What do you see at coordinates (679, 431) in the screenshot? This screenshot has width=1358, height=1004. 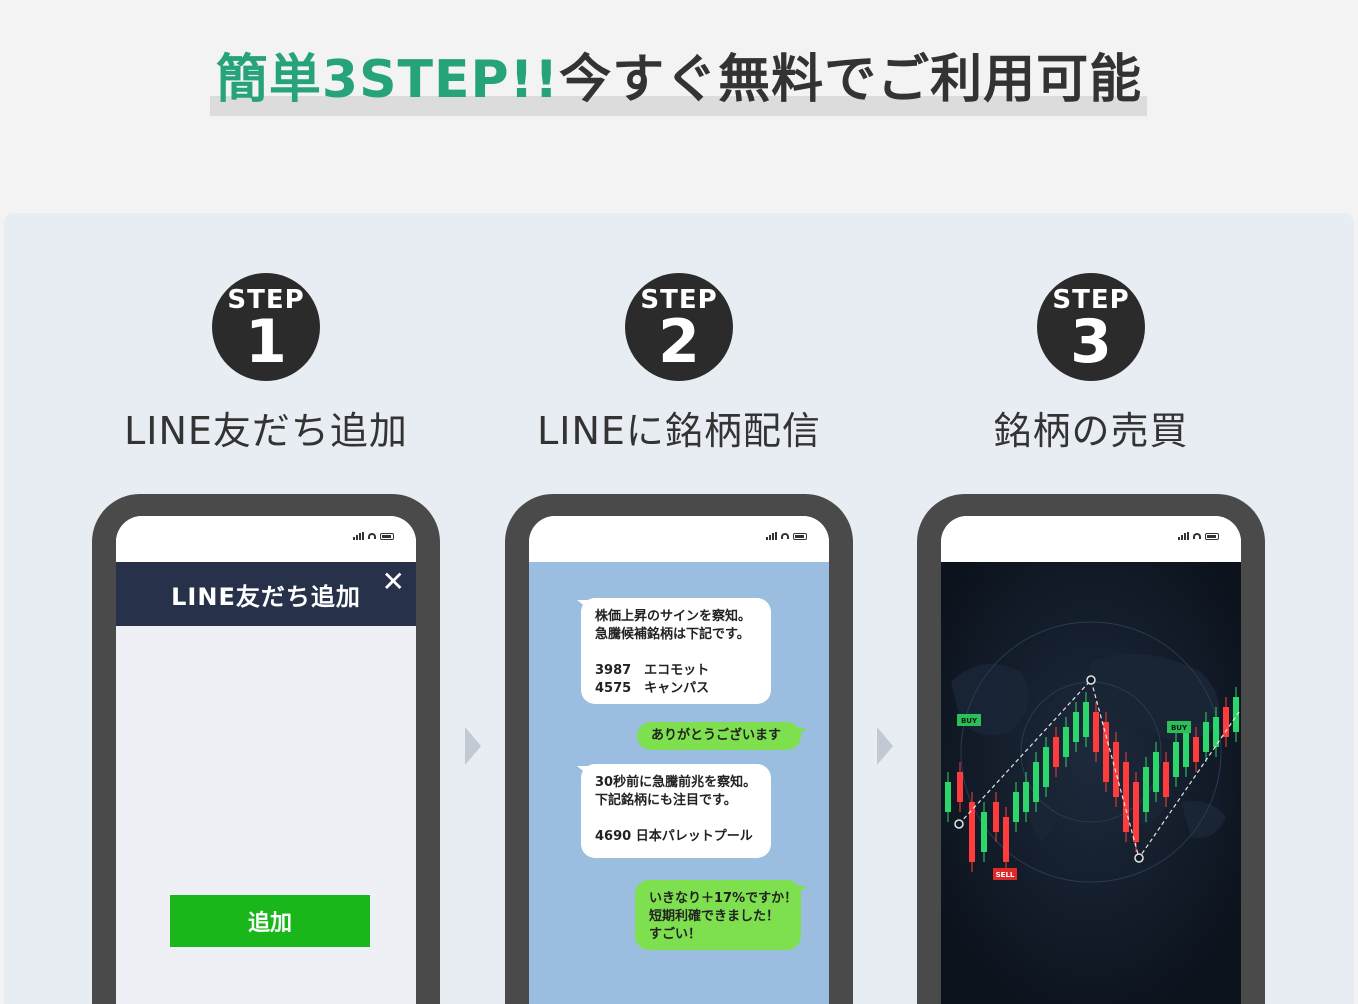 I see `step-2-title: LINEに銘柄配信` at bounding box center [679, 431].